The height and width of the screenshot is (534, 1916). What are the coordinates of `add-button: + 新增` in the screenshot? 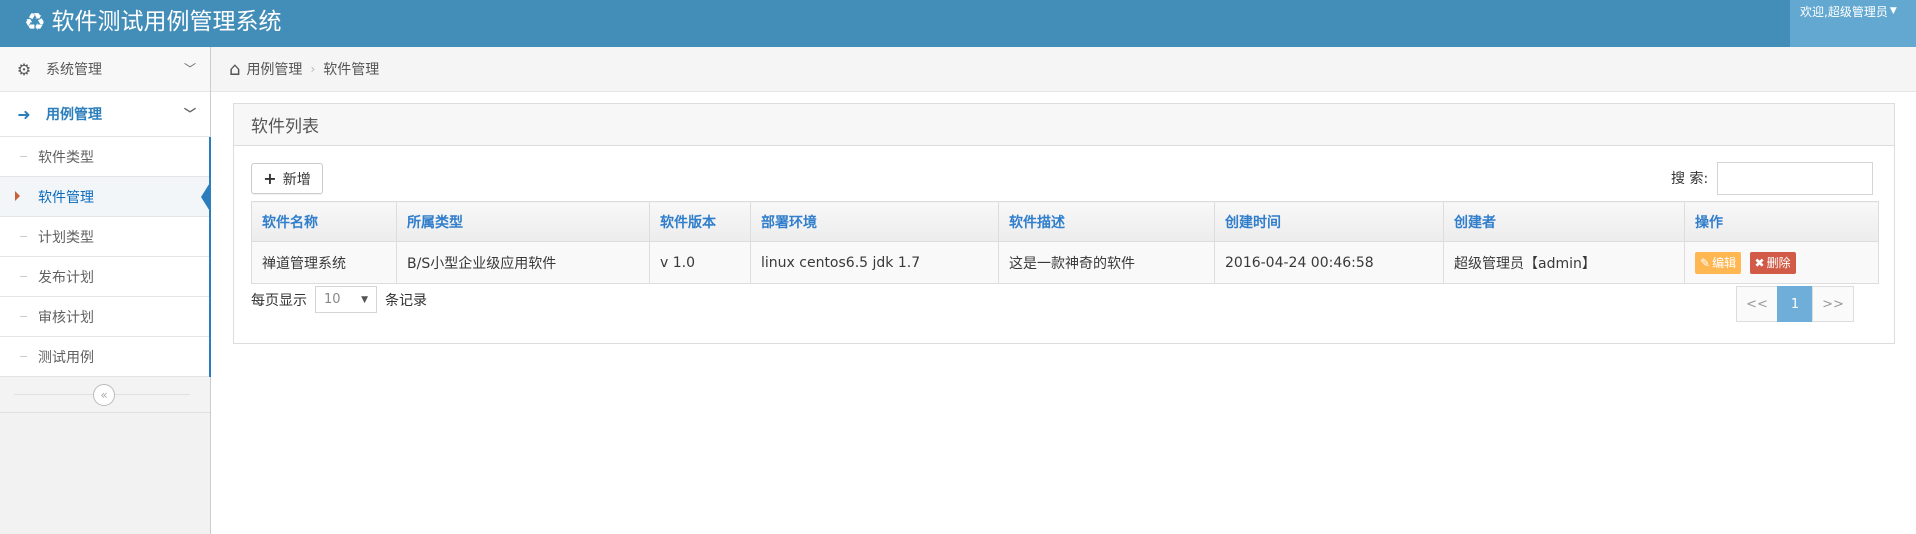 It's located at (287, 178).